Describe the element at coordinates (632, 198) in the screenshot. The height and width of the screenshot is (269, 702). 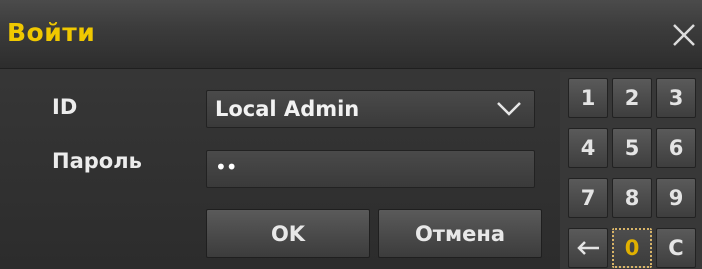
I see `key-8: 8` at that location.